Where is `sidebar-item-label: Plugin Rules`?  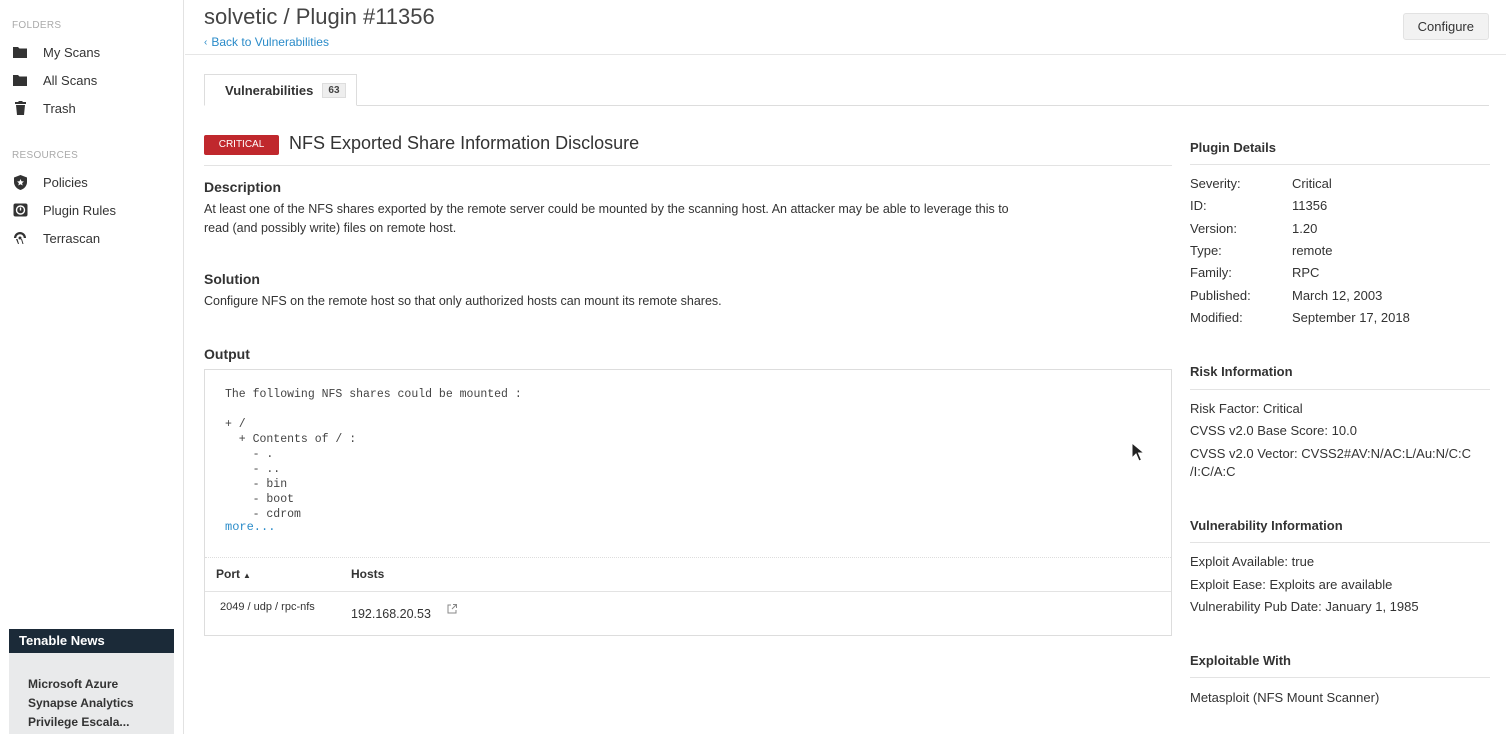
sidebar-item-label: Plugin Rules is located at coordinates (79, 210).